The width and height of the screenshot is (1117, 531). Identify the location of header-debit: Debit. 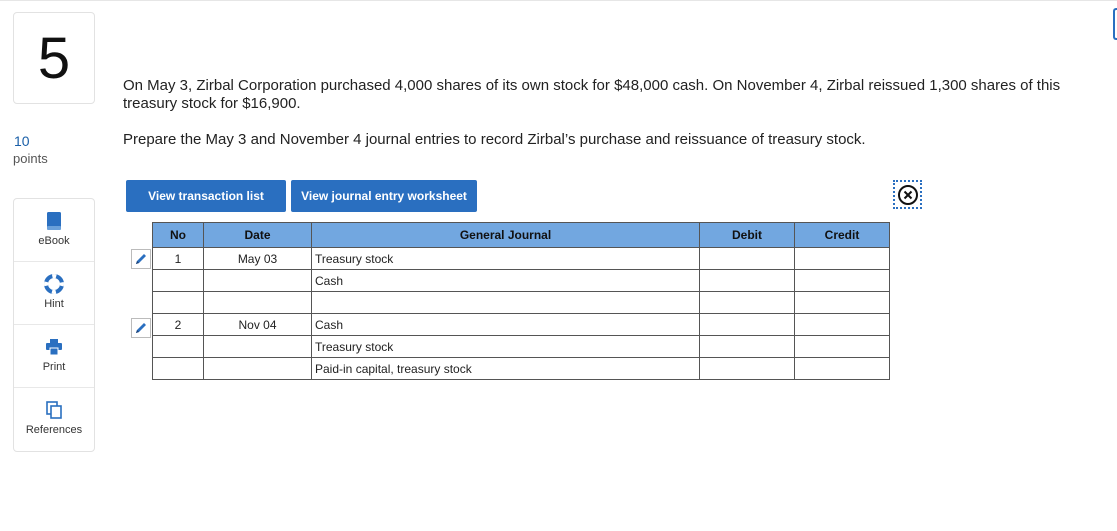
(747, 235).